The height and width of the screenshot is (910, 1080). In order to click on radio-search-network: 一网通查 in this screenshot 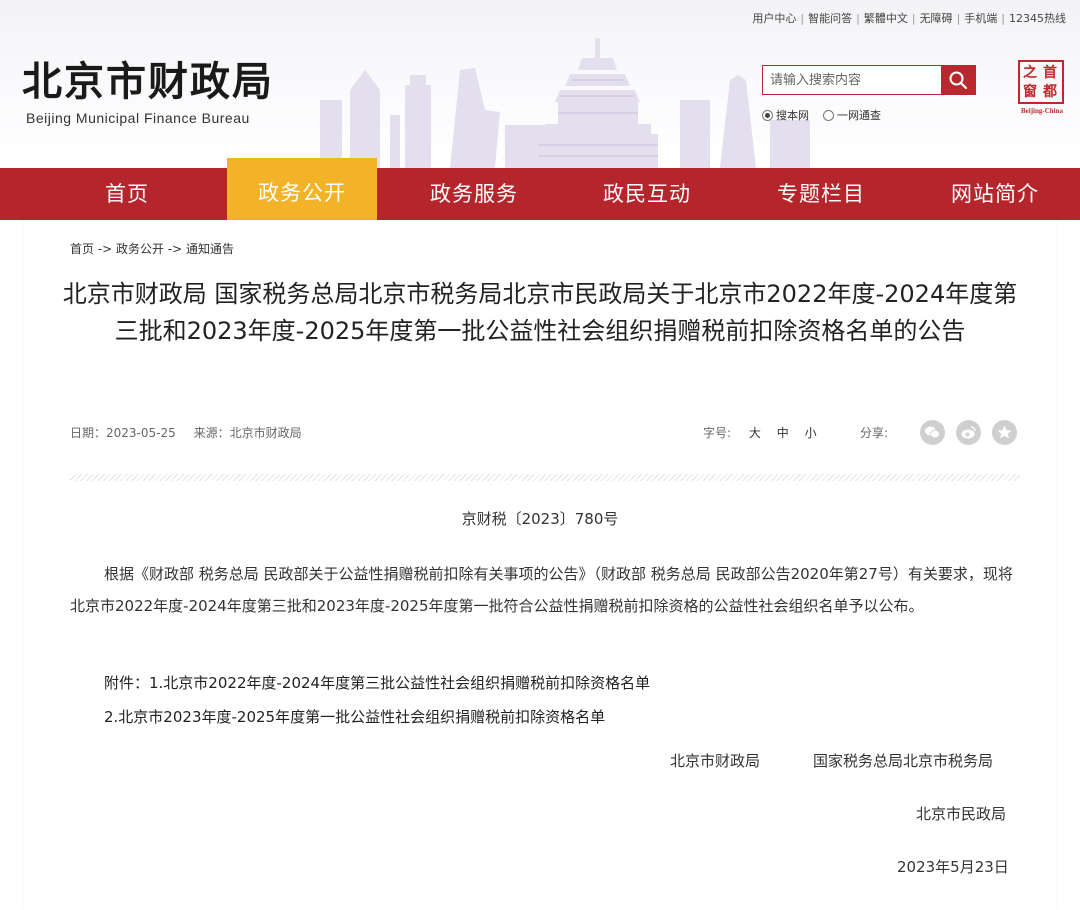, I will do `click(852, 115)`.